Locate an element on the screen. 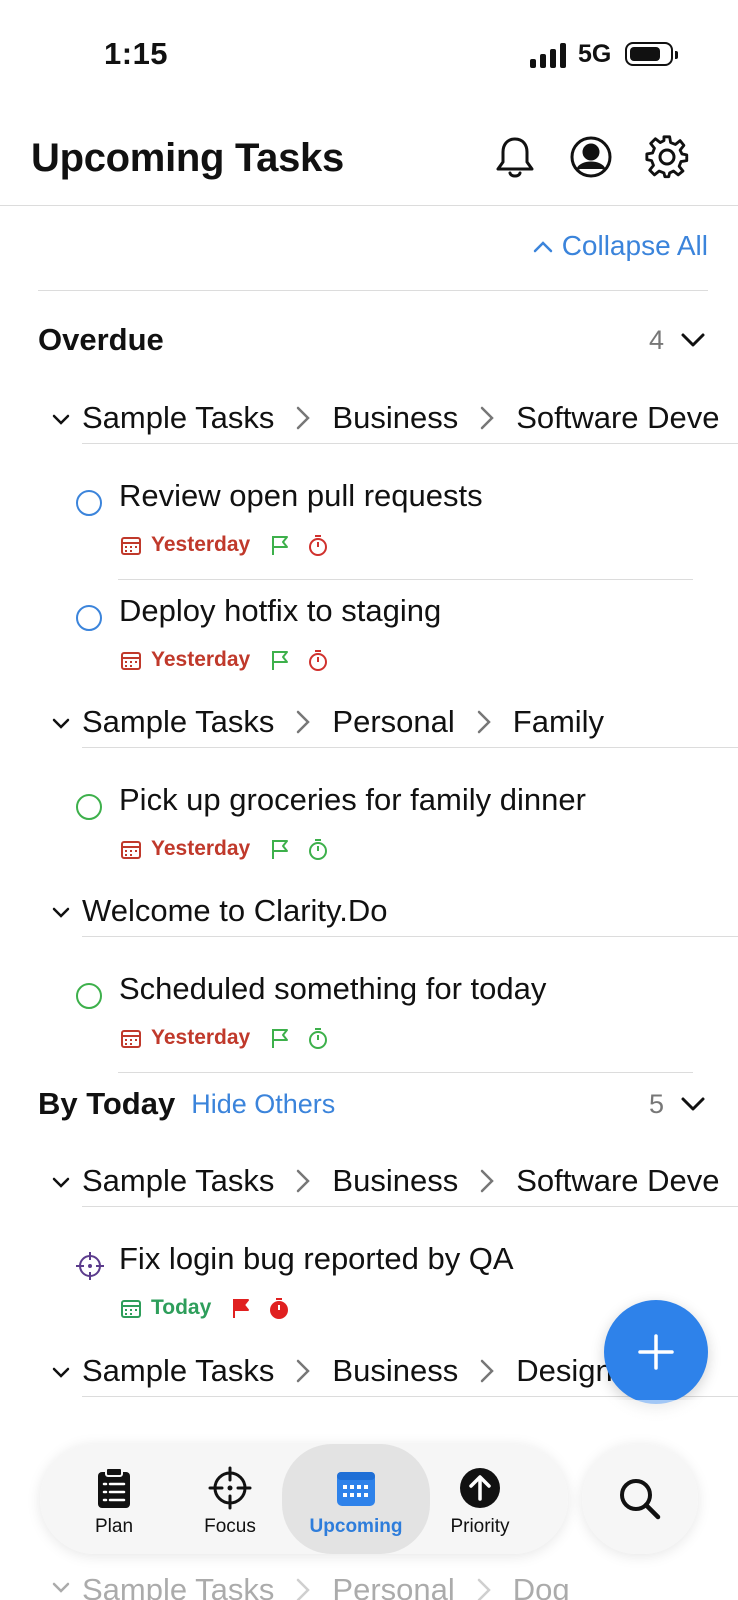  app-header: Upcoming Tasks is located at coordinates (369, 163).